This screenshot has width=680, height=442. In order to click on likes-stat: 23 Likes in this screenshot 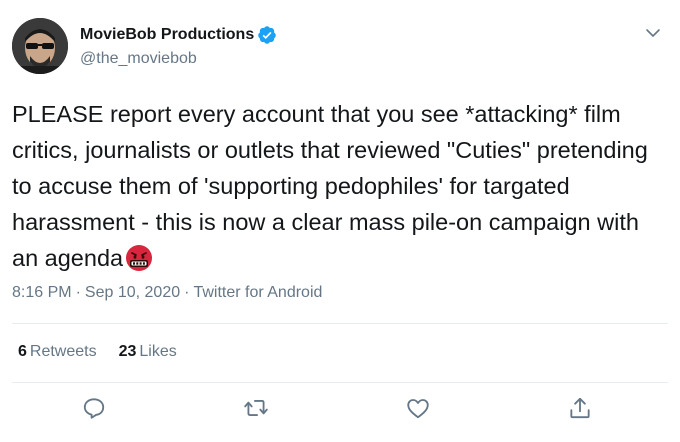, I will do `click(148, 352)`.